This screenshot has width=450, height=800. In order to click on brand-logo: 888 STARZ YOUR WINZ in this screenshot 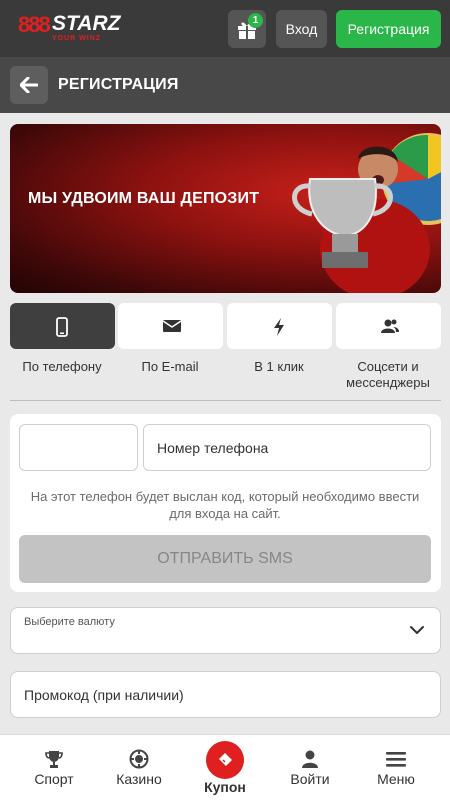, I will do `click(69, 28)`.